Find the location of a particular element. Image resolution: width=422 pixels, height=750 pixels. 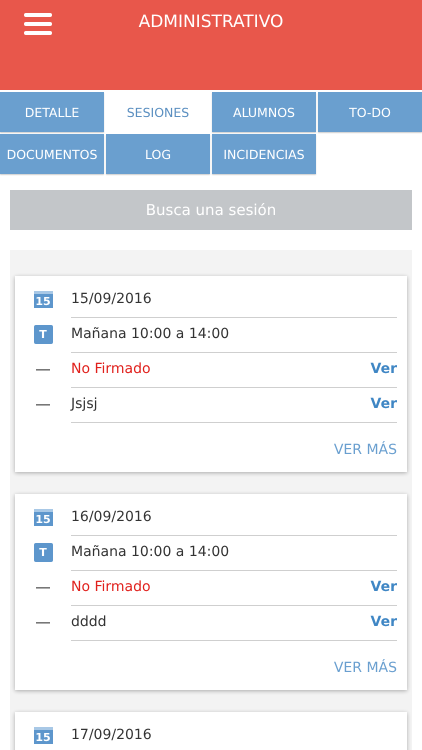

tab: TO-DO is located at coordinates (370, 112).